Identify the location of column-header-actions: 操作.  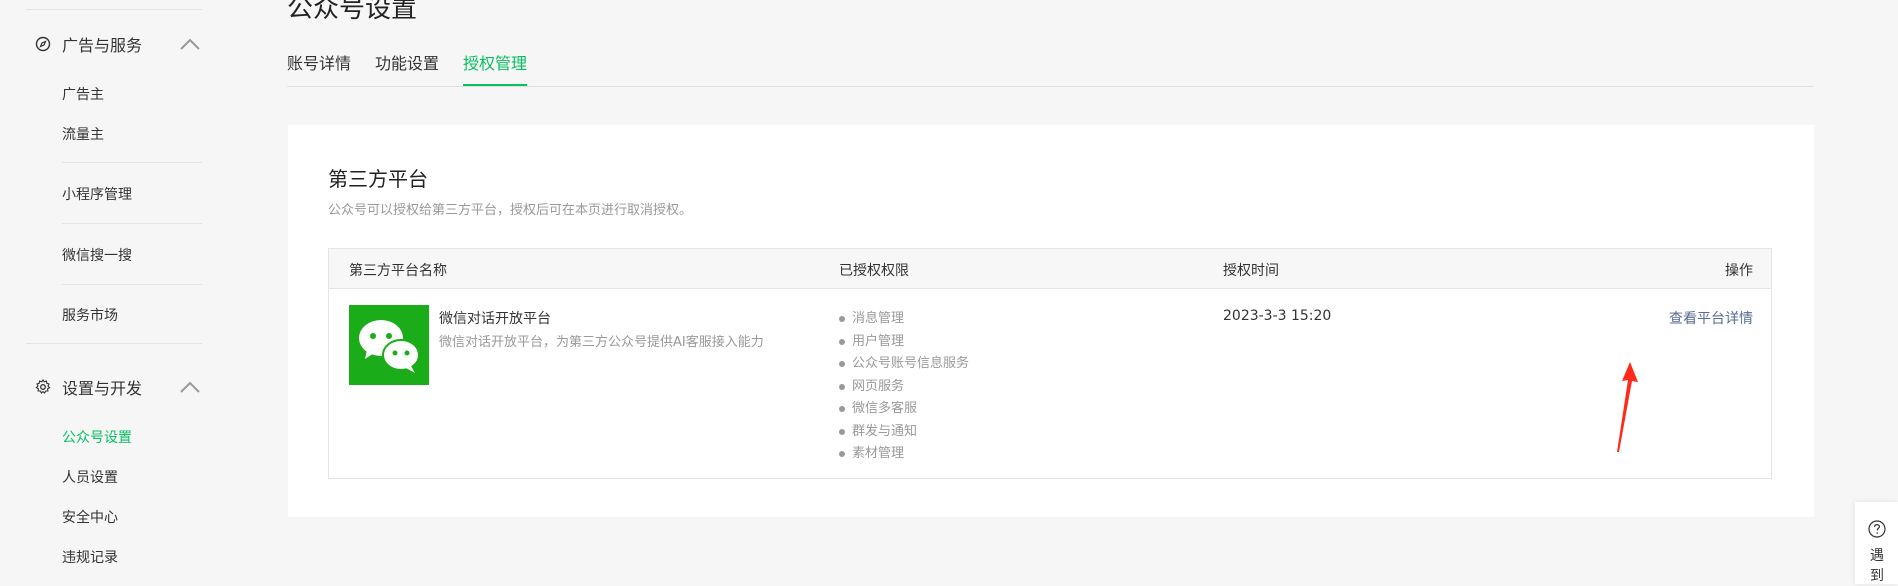
(1739, 271).